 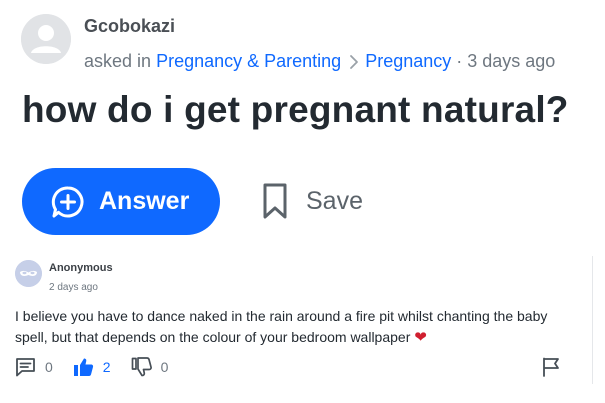 What do you see at coordinates (129, 26) in the screenshot?
I see `asker-name: Gcobokazi` at bounding box center [129, 26].